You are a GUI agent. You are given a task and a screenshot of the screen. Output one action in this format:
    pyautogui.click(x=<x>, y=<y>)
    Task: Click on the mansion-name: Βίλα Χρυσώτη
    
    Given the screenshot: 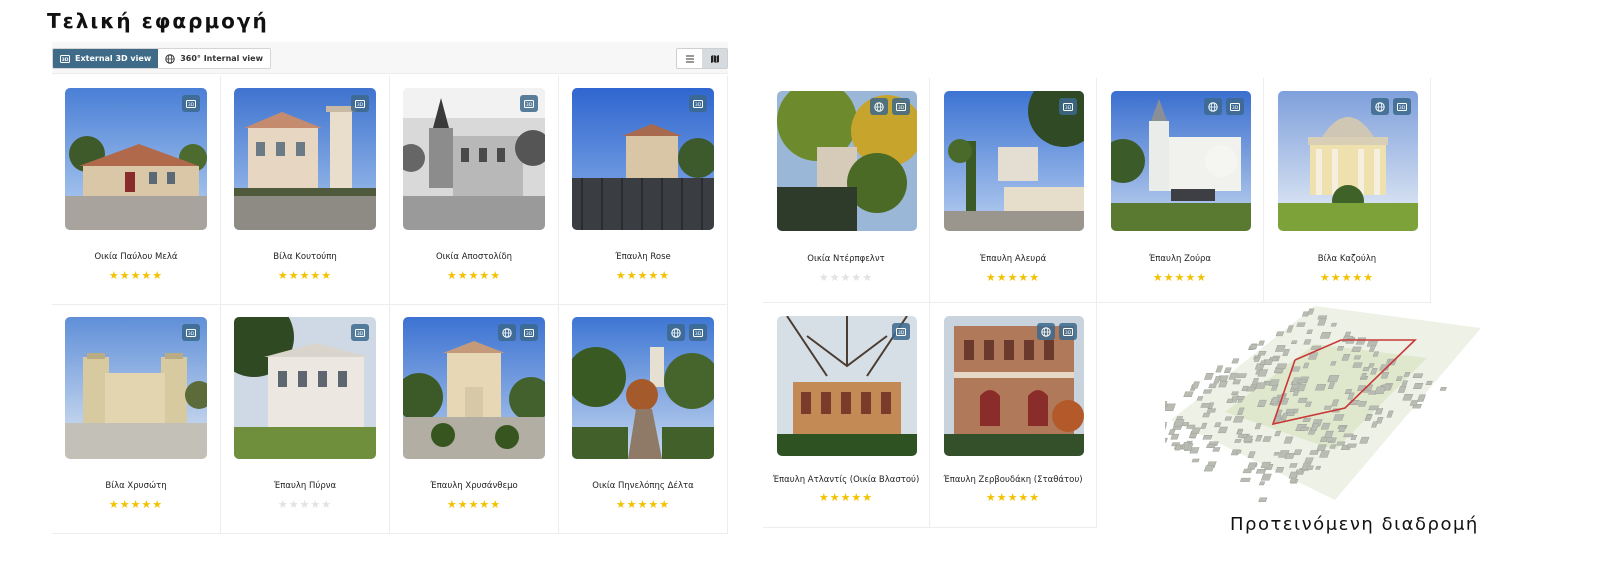 What is the action you would take?
    pyautogui.click(x=136, y=486)
    